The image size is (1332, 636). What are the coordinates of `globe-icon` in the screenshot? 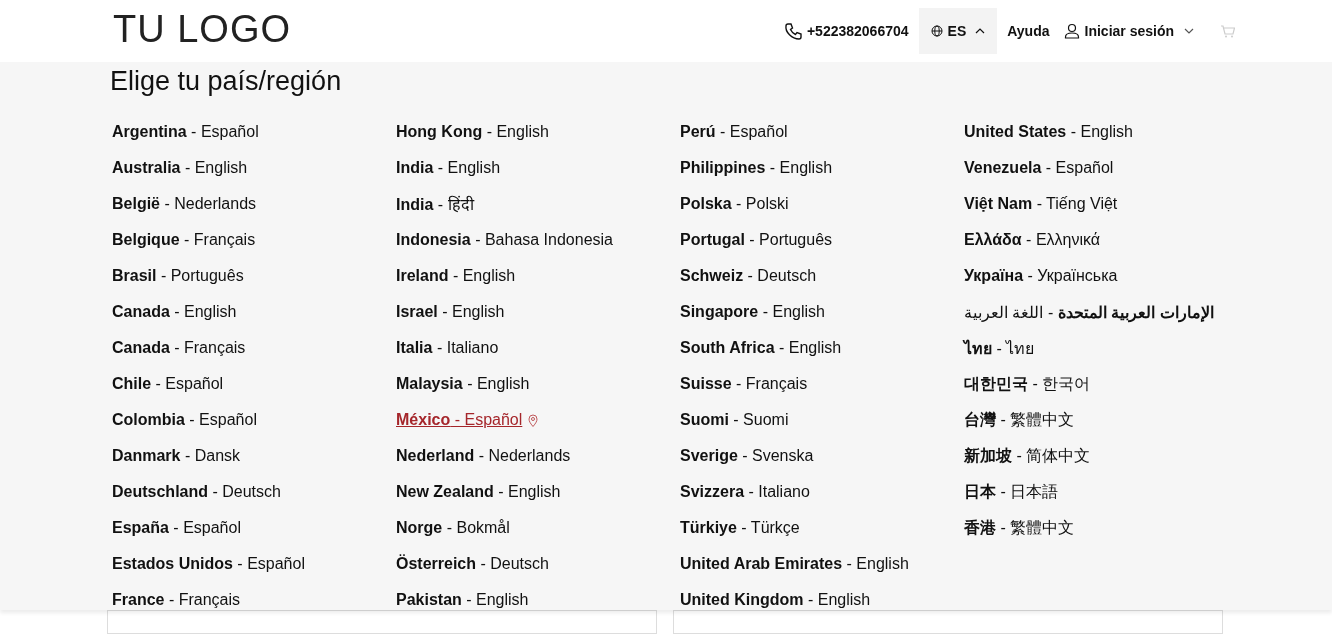 It's located at (936, 31).